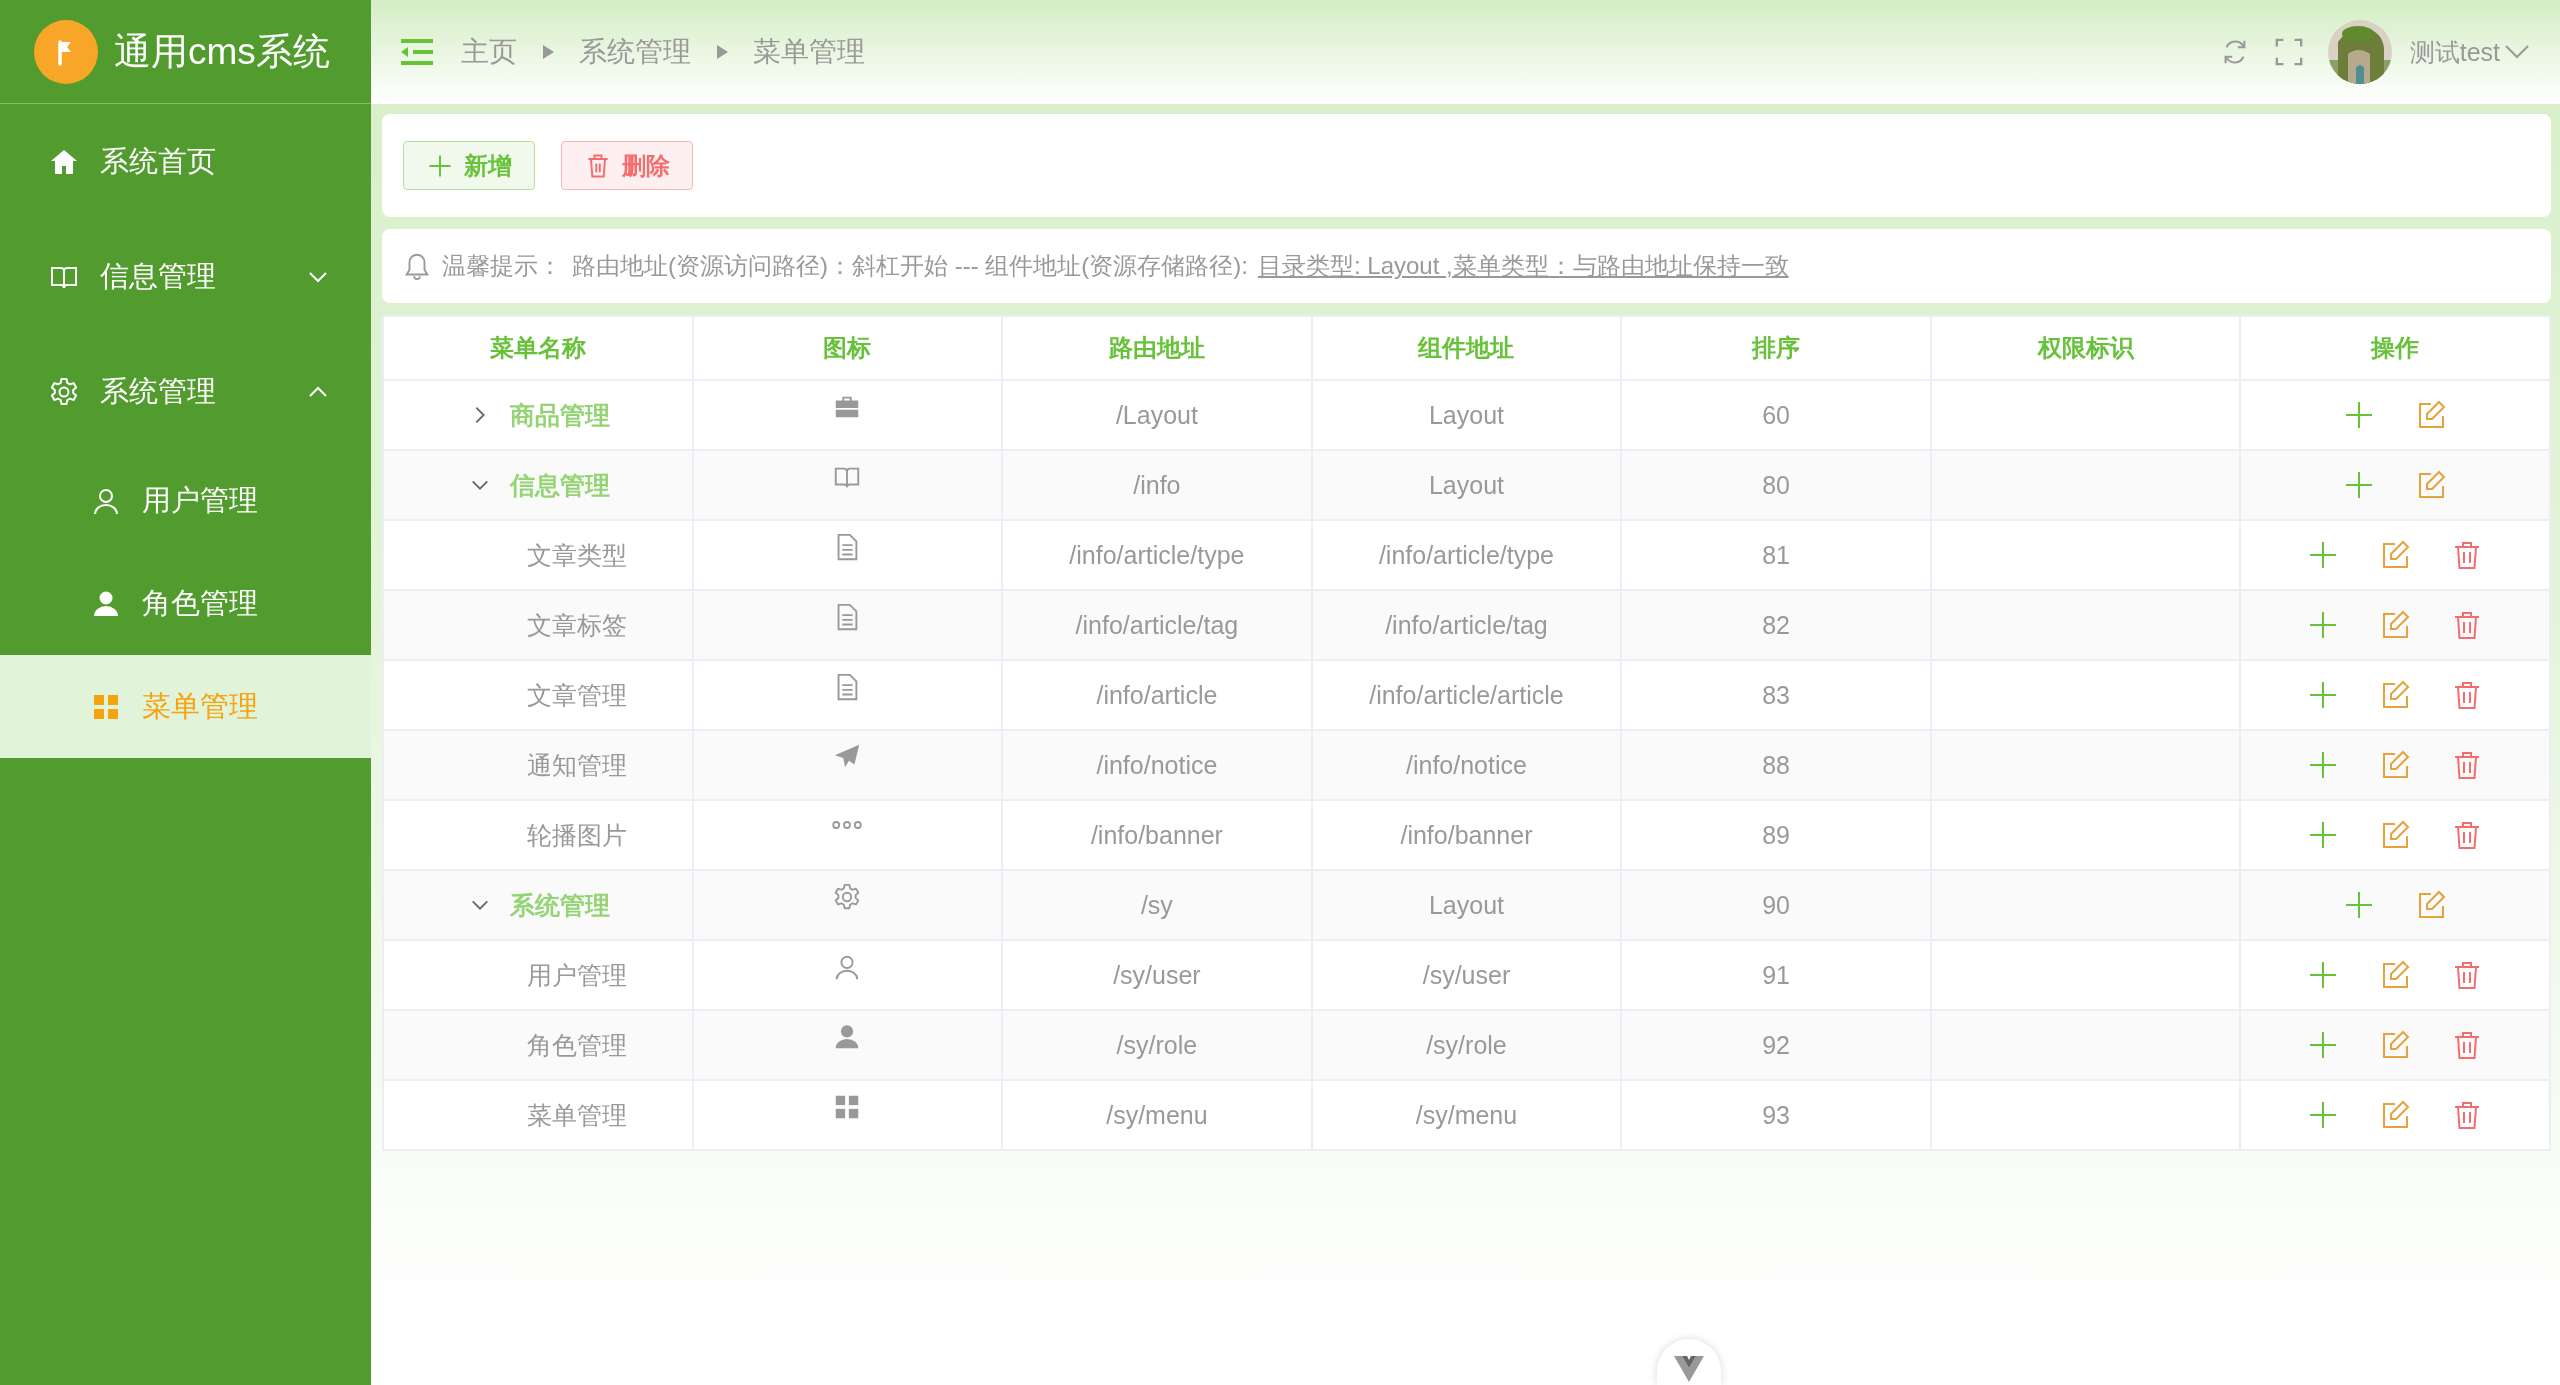 Image resolution: width=2560 pixels, height=1385 pixels. I want to click on table-cell: /info, so click(1157, 485).